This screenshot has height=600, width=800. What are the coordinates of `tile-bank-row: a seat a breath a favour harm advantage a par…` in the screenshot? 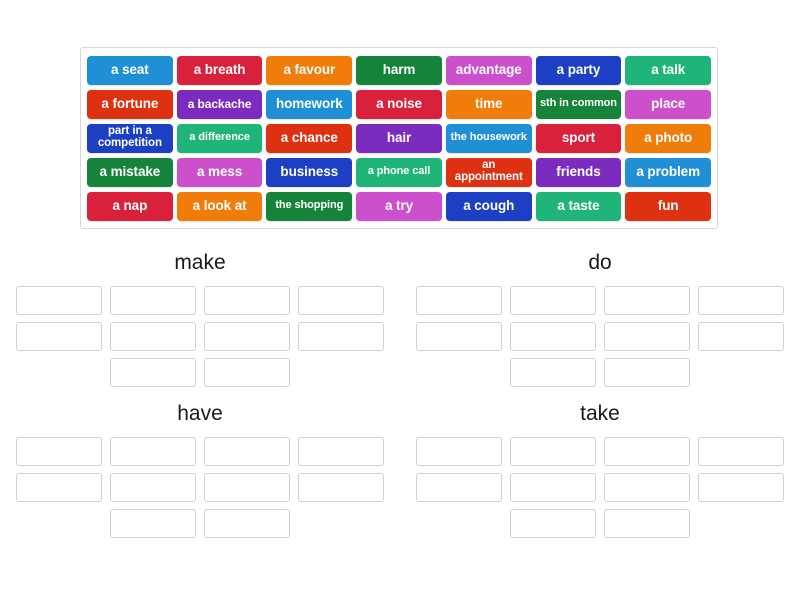 It's located at (399, 70).